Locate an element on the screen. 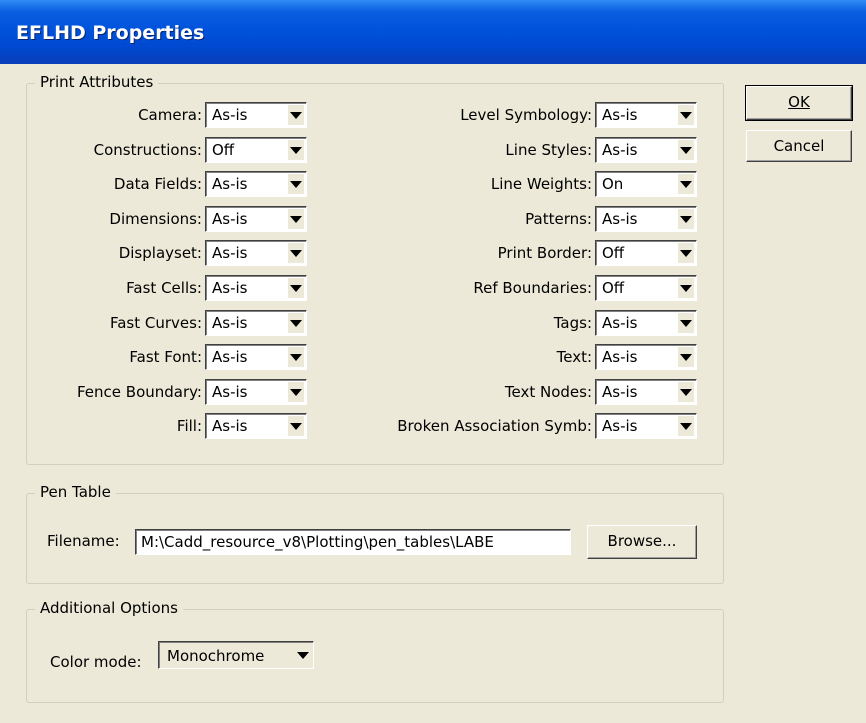 The image size is (866, 723). window-title: EFLHD Properties is located at coordinates (110, 33).